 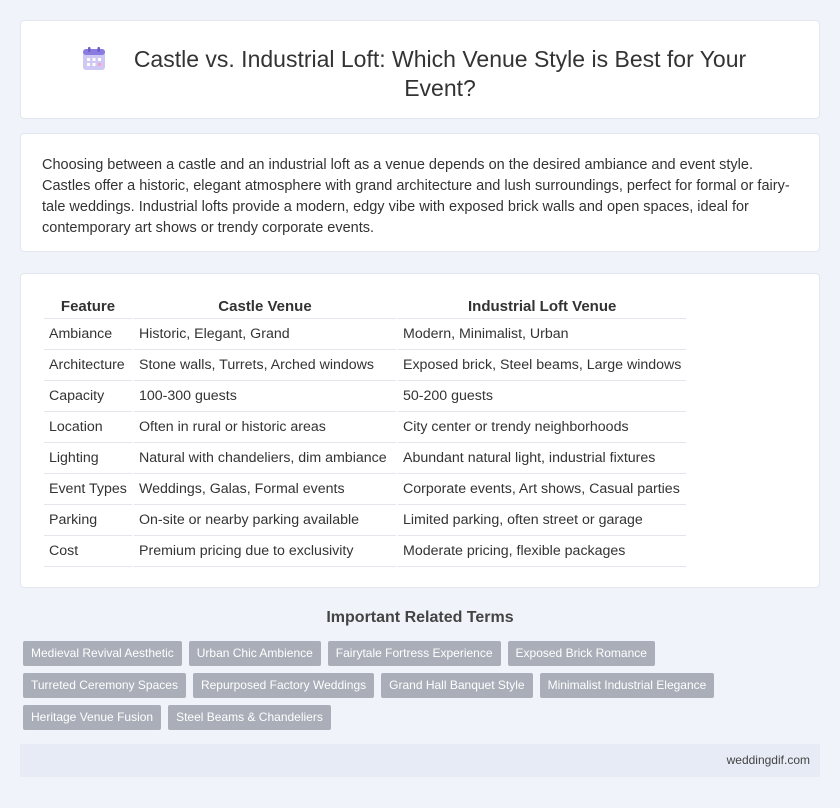 What do you see at coordinates (88, 396) in the screenshot?
I see `feature-cell: Capacity` at bounding box center [88, 396].